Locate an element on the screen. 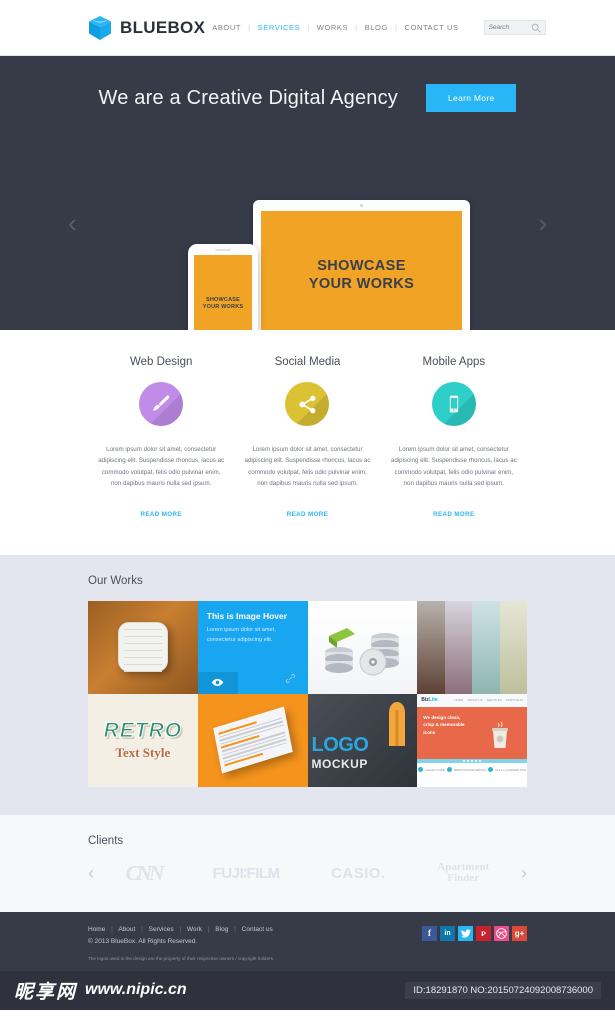  laptop-screen-line1: SHOWCASE is located at coordinates (361, 266).